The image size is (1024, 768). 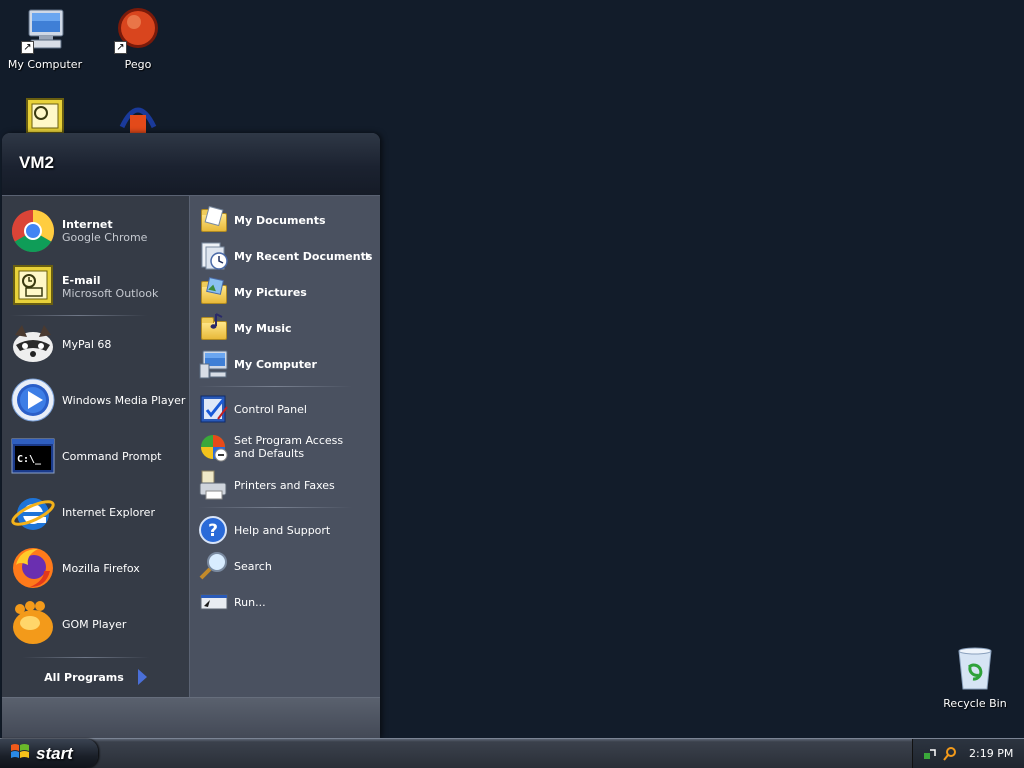 What do you see at coordinates (101, 568) in the screenshot?
I see `recent-program-title: Mozilla Firefox` at bounding box center [101, 568].